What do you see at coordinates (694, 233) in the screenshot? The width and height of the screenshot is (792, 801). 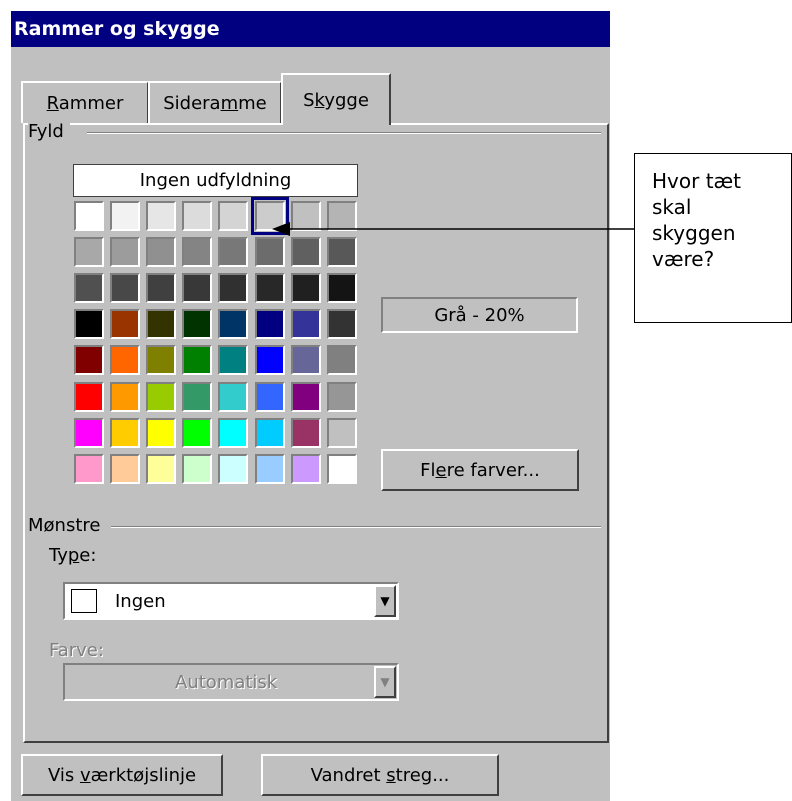 I see `callout-line: skyggen` at bounding box center [694, 233].